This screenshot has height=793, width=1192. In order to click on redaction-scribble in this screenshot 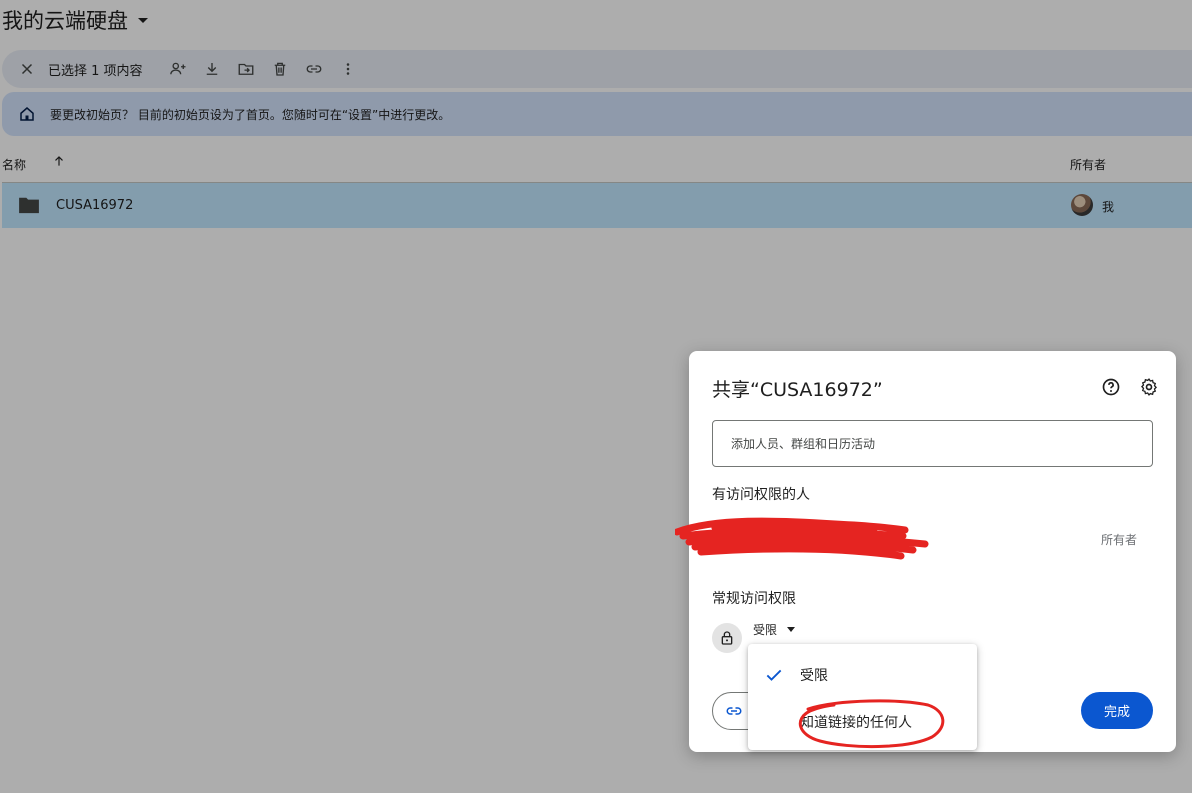, I will do `click(802, 538)`.